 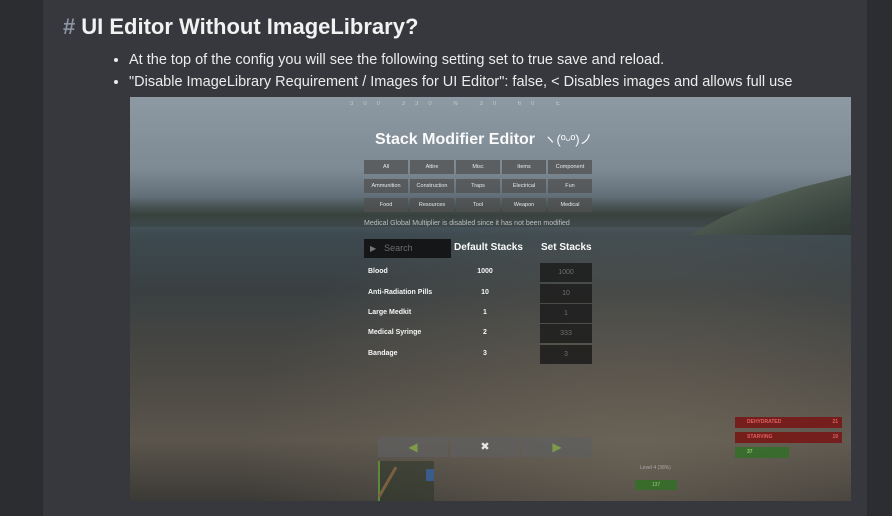 What do you see at coordinates (455, 139) in the screenshot?
I see `editor-title-text: Stack Modifier Editor` at bounding box center [455, 139].